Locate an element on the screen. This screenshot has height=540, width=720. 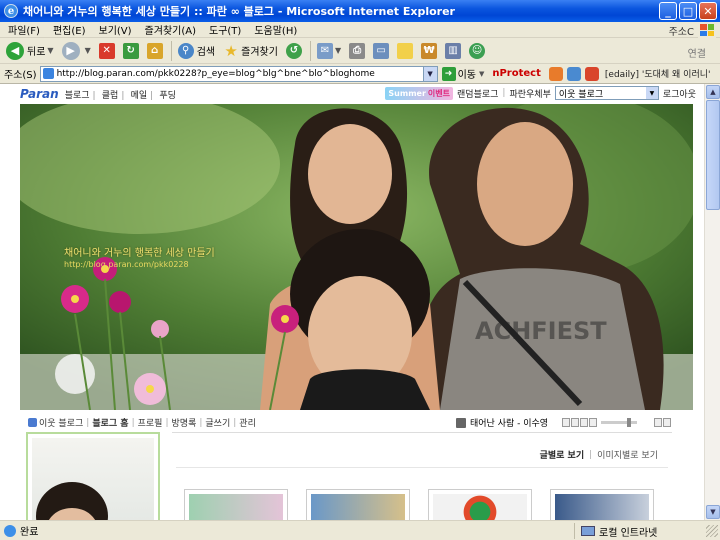
prev-button is located at coordinates (566, 422).